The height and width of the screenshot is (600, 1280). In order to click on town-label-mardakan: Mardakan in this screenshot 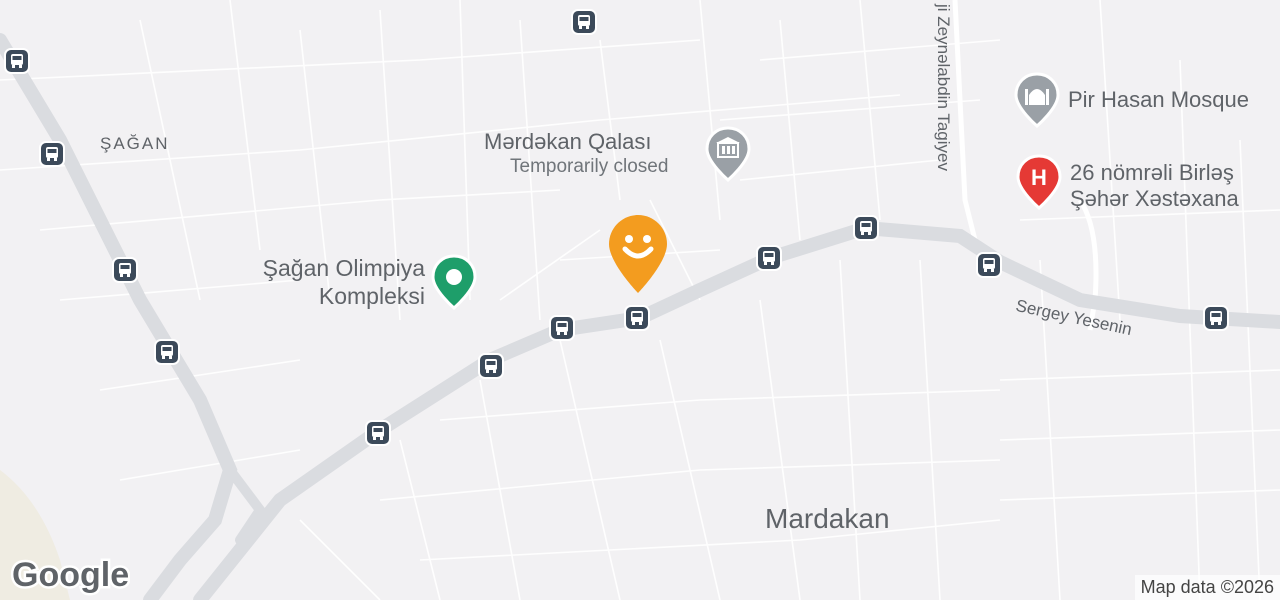, I will do `click(827, 518)`.